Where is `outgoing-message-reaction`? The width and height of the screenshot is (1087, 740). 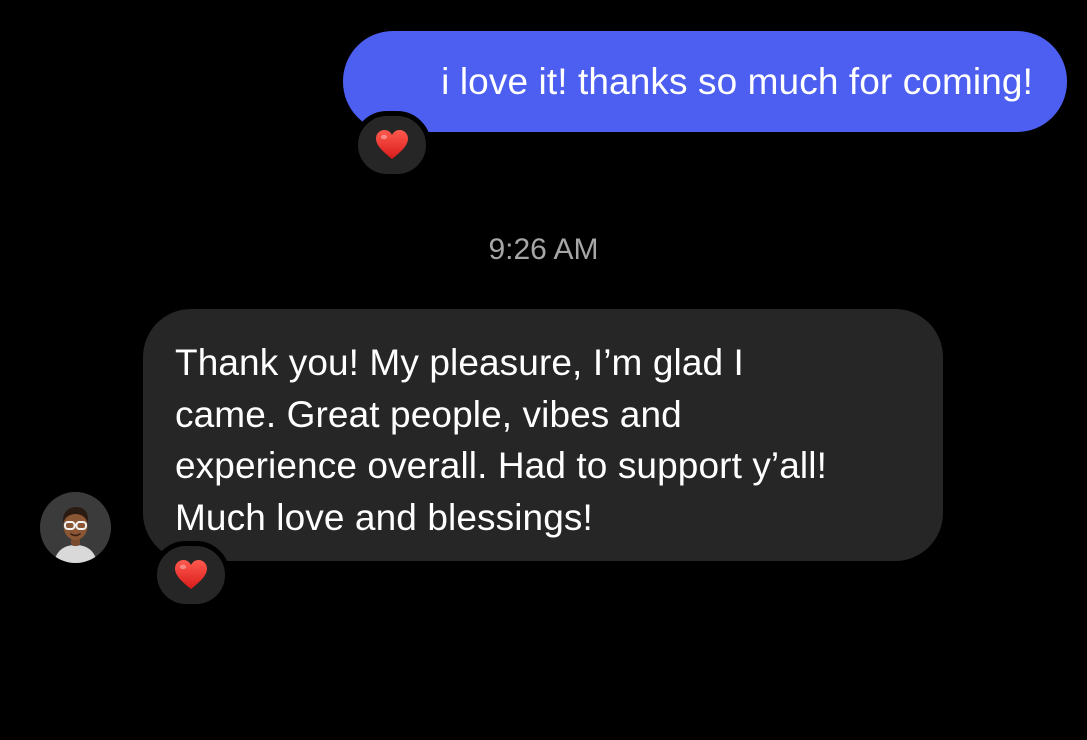
outgoing-message-reaction is located at coordinates (392, 145).